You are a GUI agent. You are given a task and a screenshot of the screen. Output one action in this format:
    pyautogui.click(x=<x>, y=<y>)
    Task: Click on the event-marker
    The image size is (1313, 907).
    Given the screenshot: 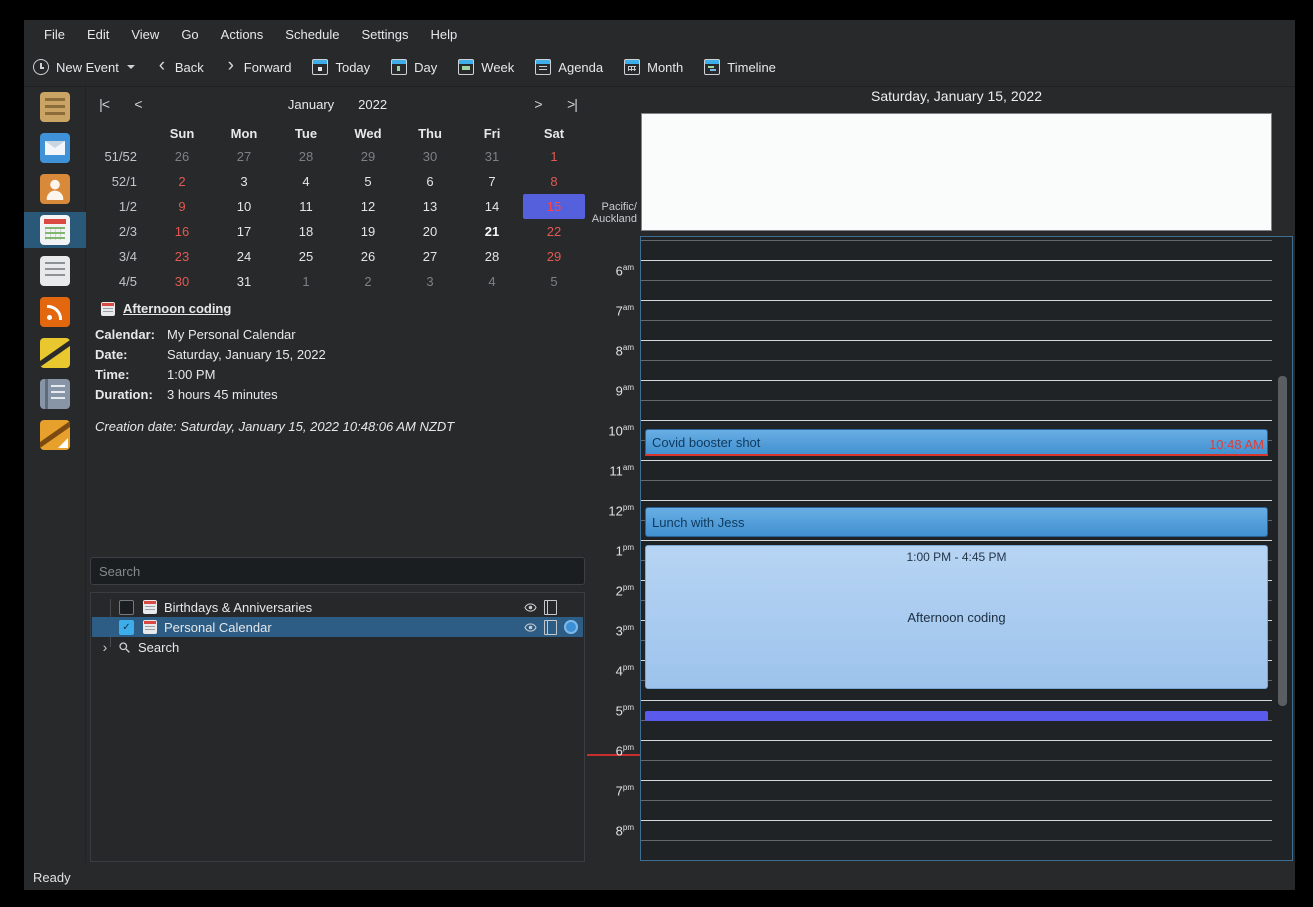 What is the action you would take?
    pyautogui.click(x=956, y=716)
    